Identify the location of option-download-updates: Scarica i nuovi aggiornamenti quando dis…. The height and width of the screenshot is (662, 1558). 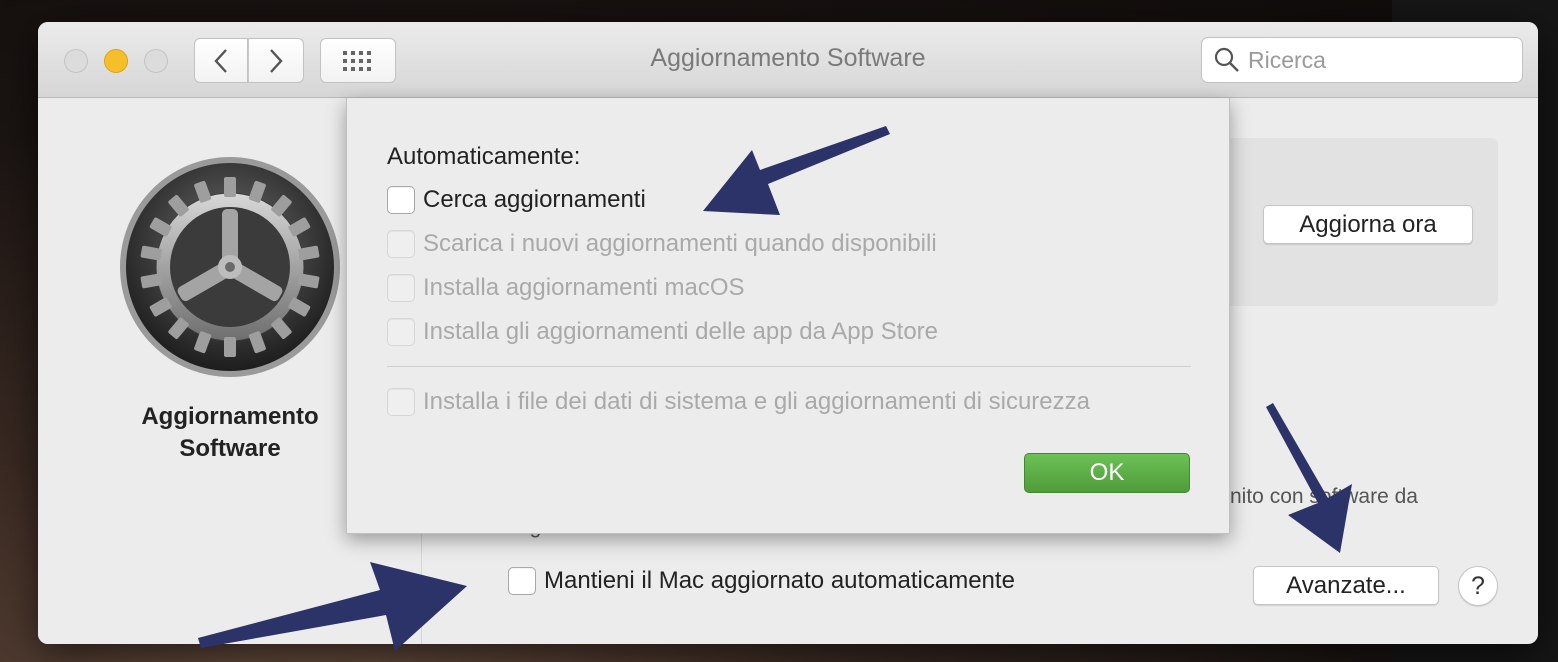
(662, 244).